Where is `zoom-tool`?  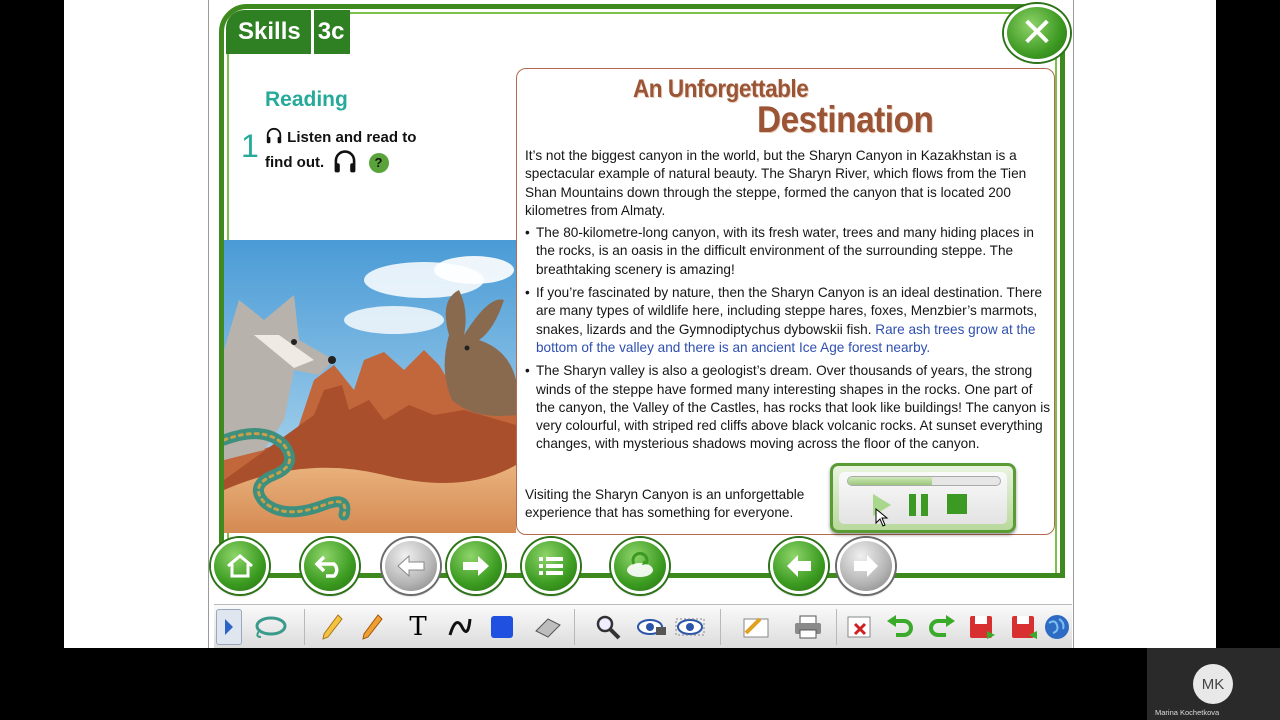 zoom-tool is located at coordinates (608, 627).